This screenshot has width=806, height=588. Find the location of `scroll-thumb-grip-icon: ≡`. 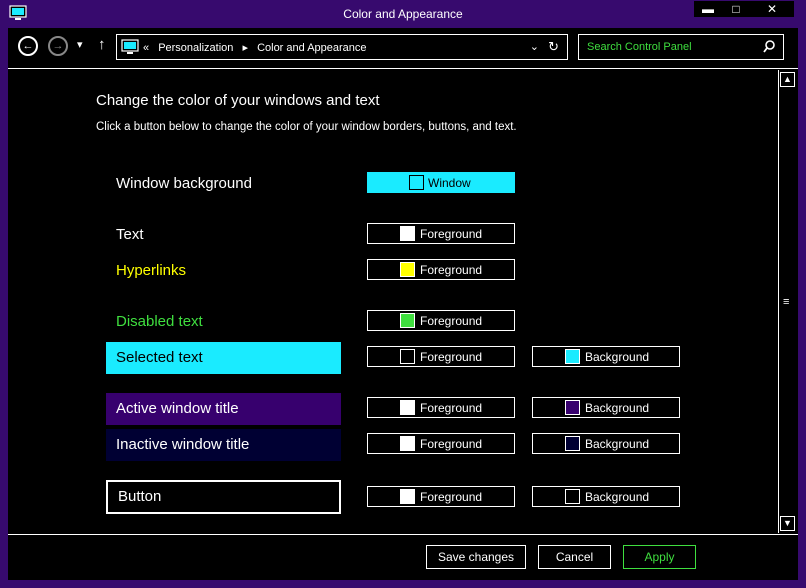

scroll-thumb-grip-icon: ≡ is located at coordinates (786, 302).